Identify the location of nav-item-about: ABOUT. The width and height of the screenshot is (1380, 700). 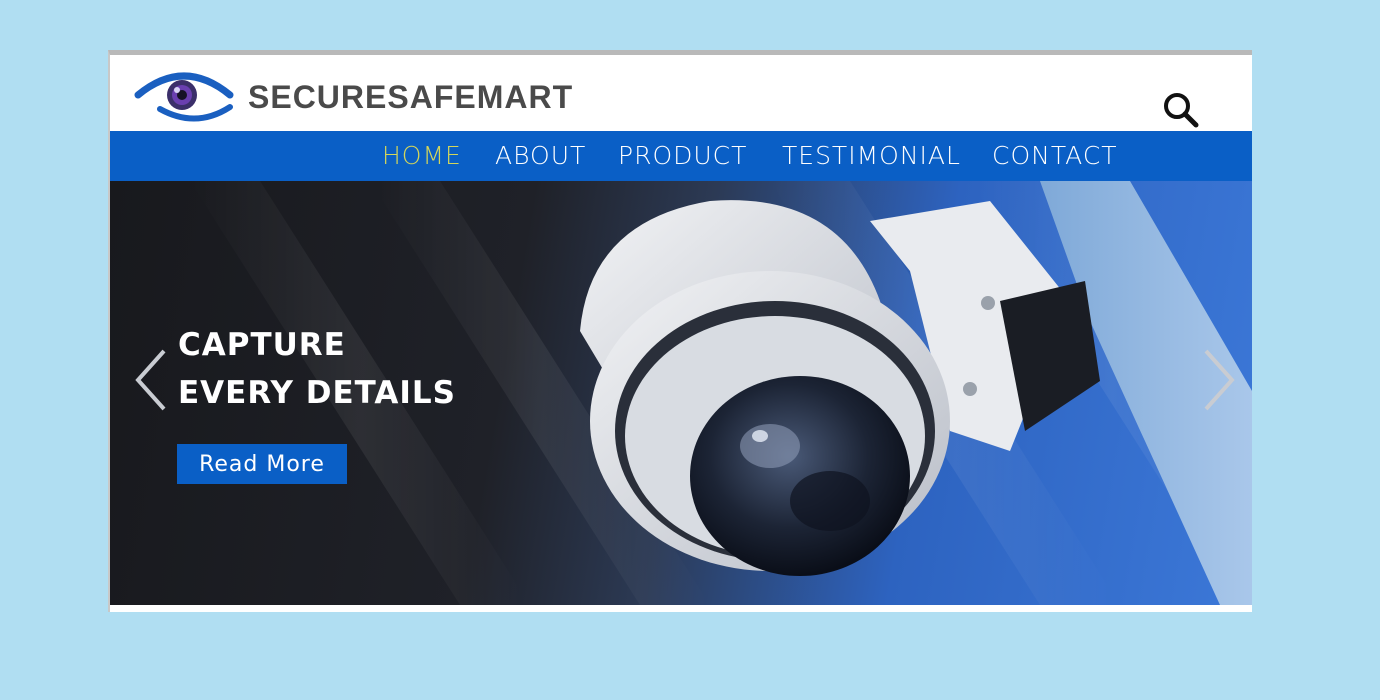
(540, 155).